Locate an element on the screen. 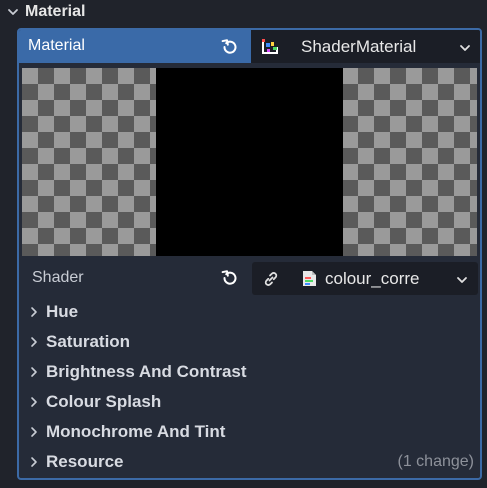 This screenshot has height=488, width=487. section-title: Material is located at coordinates (55, 11).